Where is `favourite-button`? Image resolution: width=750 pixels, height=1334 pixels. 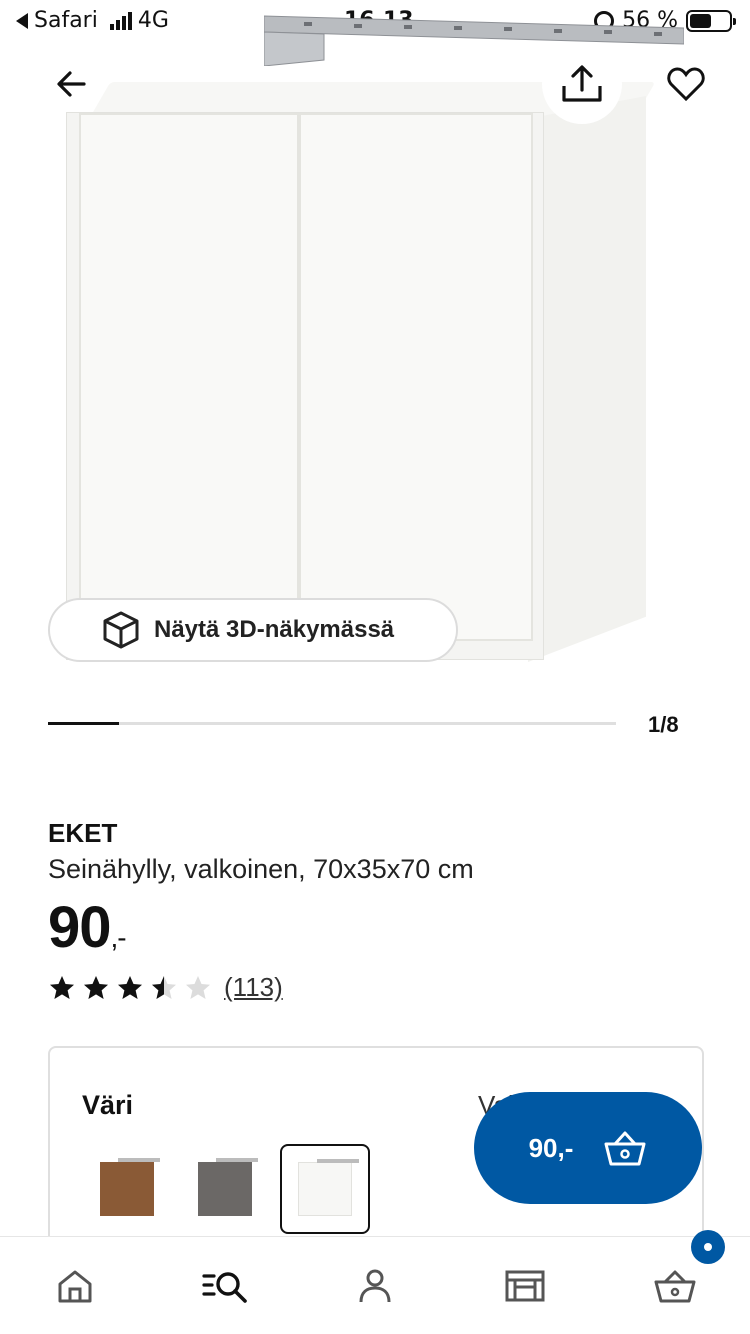 favourite-button is located at coordinates (686, 84).